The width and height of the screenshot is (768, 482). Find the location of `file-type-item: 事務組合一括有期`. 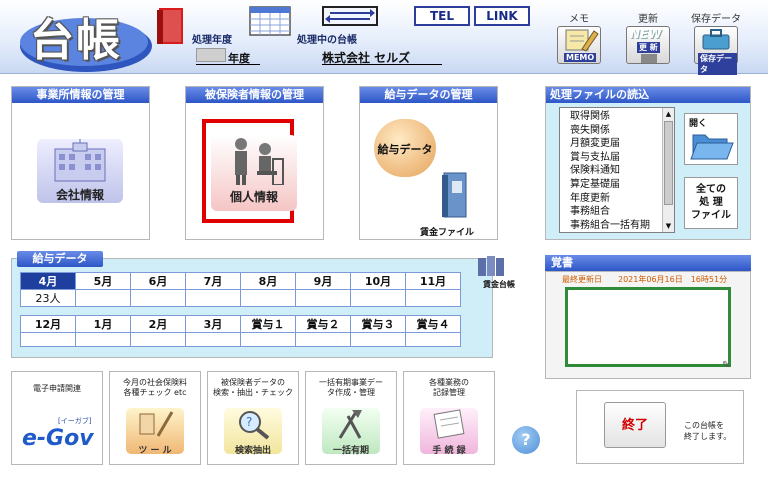

file-type-item: 事務組合一括有期 is located at coordinates (622, 226).